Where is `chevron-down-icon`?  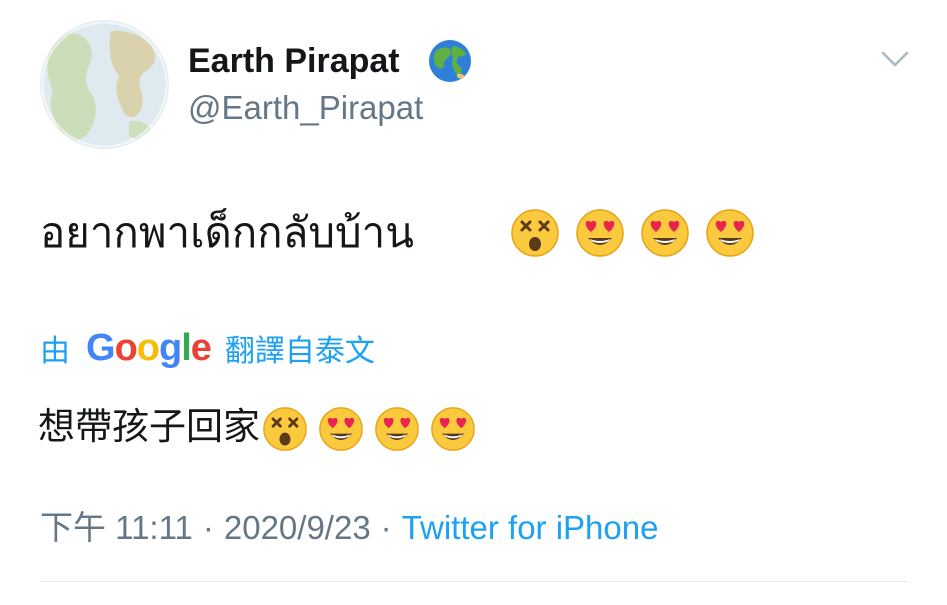
chevron-down-icon is located at coordinates (895, 59).